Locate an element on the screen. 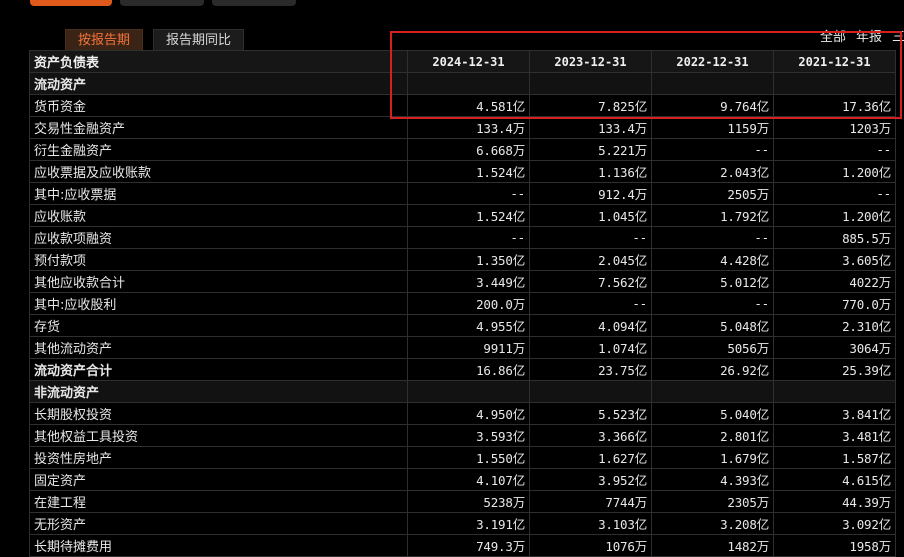  value-cell: 2.801亿 is located at coordinates (712, 435).